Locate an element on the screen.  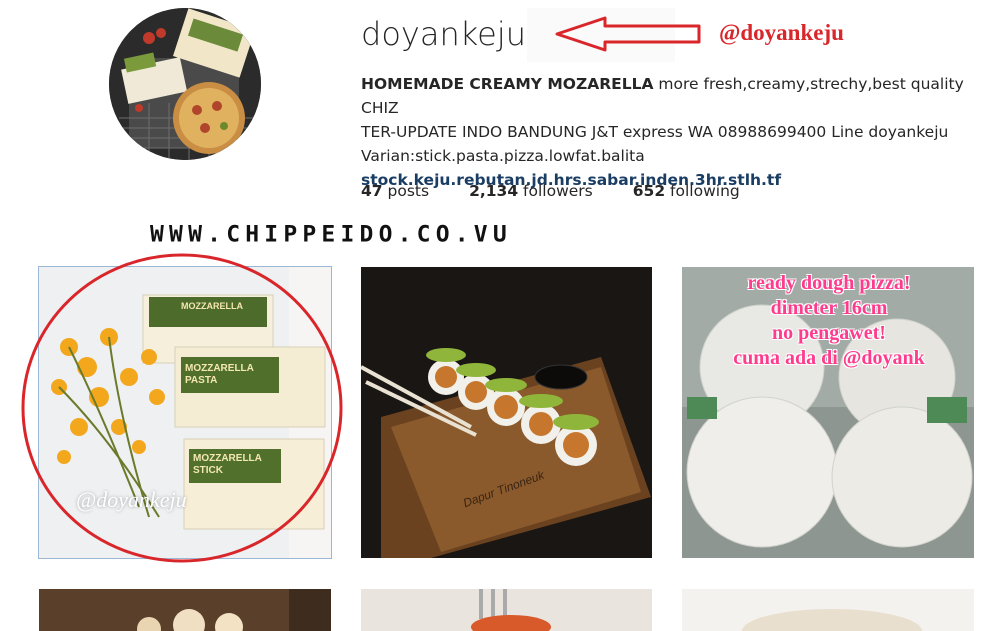
bio-title: HOMEMADE CREAMY MOZARELLA is located at coordinates (507, 84).